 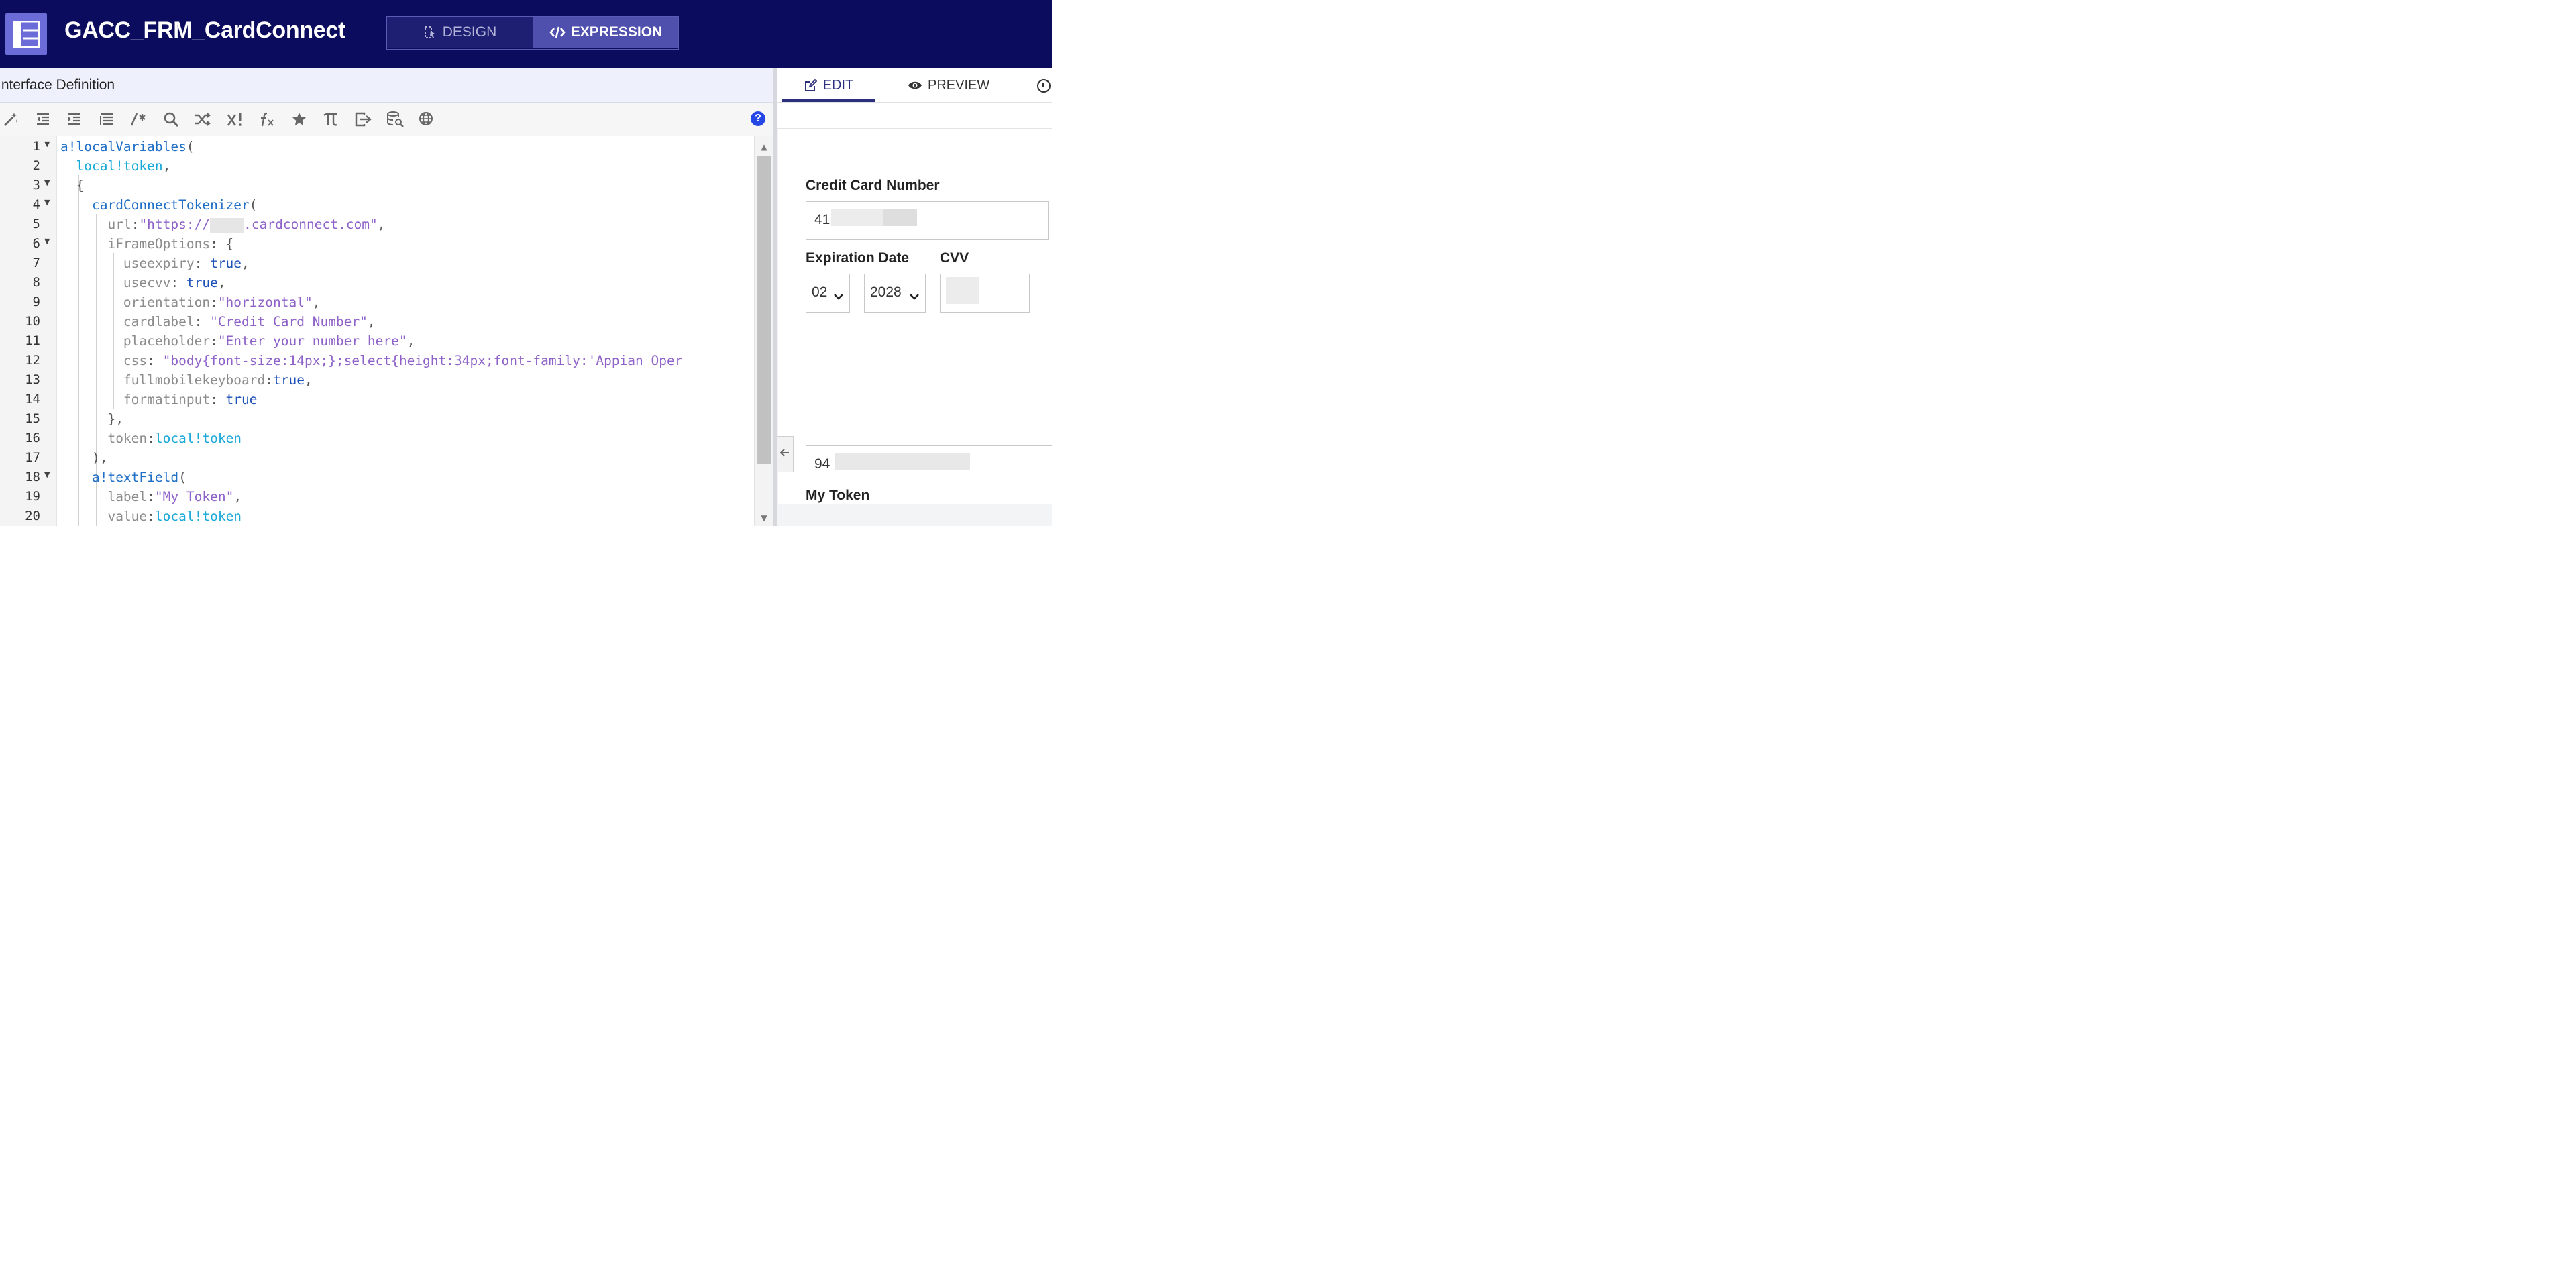 What do you see at coordinates (36, 224) in the screenshot?
I see `line-number: 5` at bounding box center [36, 224].